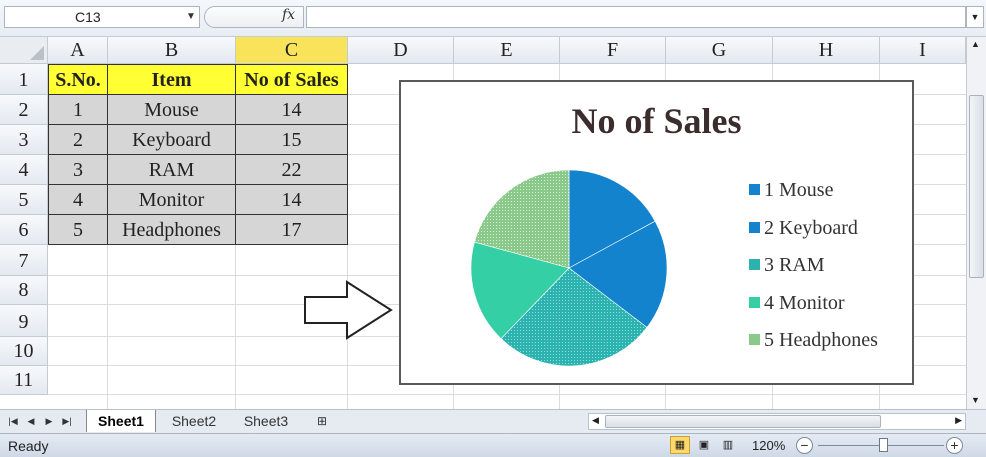 The height and width of the screenshot is (457, 986). I want to click on legend-label: 3 RAM, so click(794, 265).